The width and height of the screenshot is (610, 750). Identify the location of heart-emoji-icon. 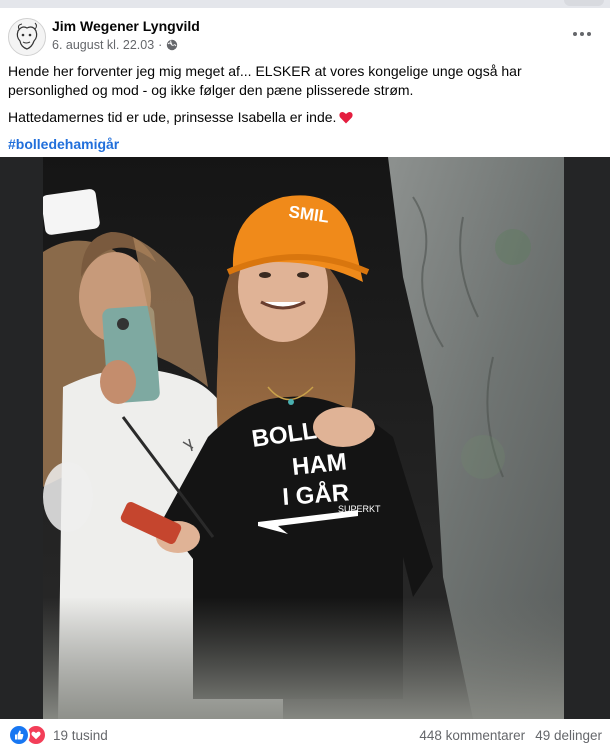
(346, 117).